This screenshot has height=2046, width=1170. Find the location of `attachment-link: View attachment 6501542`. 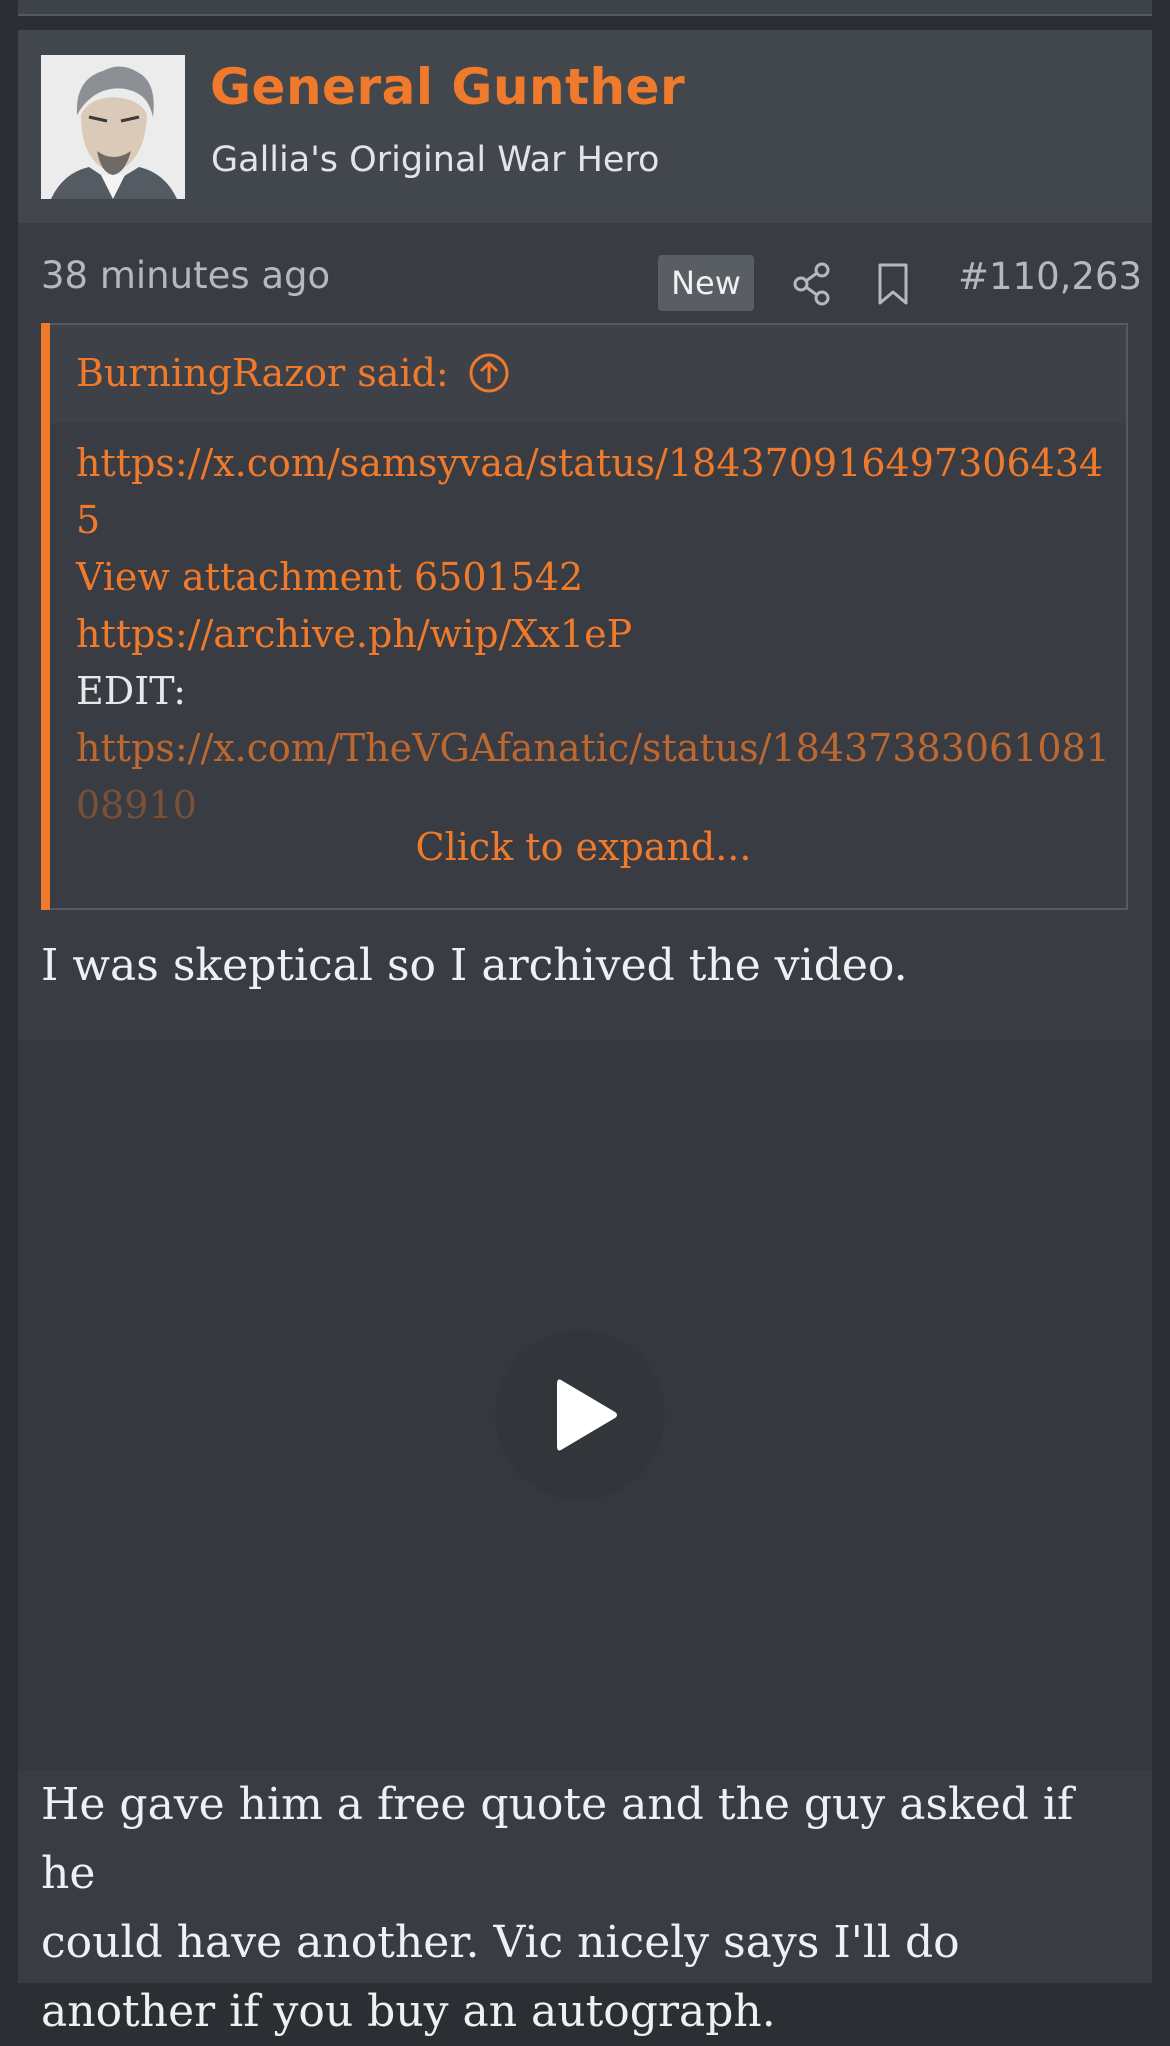

attachment-link: View attachment 6501542 is located at coordinates (606, 577).